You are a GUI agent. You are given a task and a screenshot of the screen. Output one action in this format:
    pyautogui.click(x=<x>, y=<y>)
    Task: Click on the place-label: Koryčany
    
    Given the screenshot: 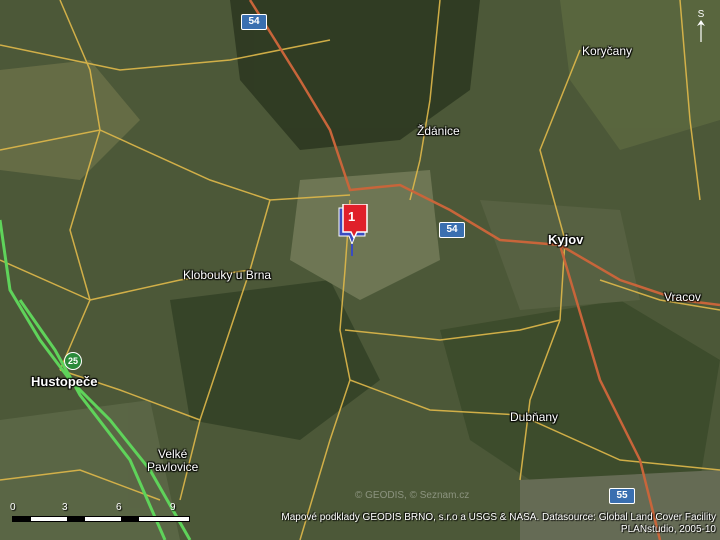 What is the action you would take?
    pyautogui.click(x=607, y=51)
    